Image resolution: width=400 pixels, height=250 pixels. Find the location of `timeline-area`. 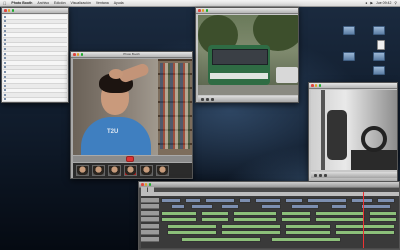

timeline-area is located at coordinates (270, 220).